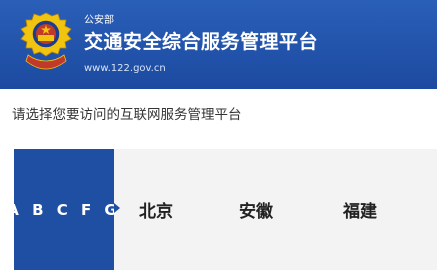 The image size is (437, 270). What do you see at coordinates (156, 209) in the screenshot?
I see `province-link-beijing: 北京` at bounding box center [156, 209].